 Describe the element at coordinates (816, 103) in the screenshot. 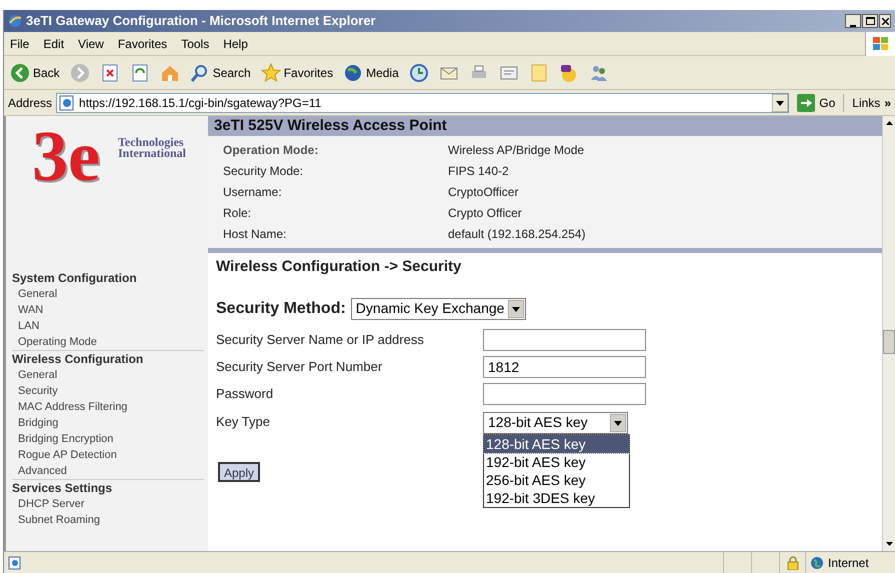

I see `go-button: Go` at that location.